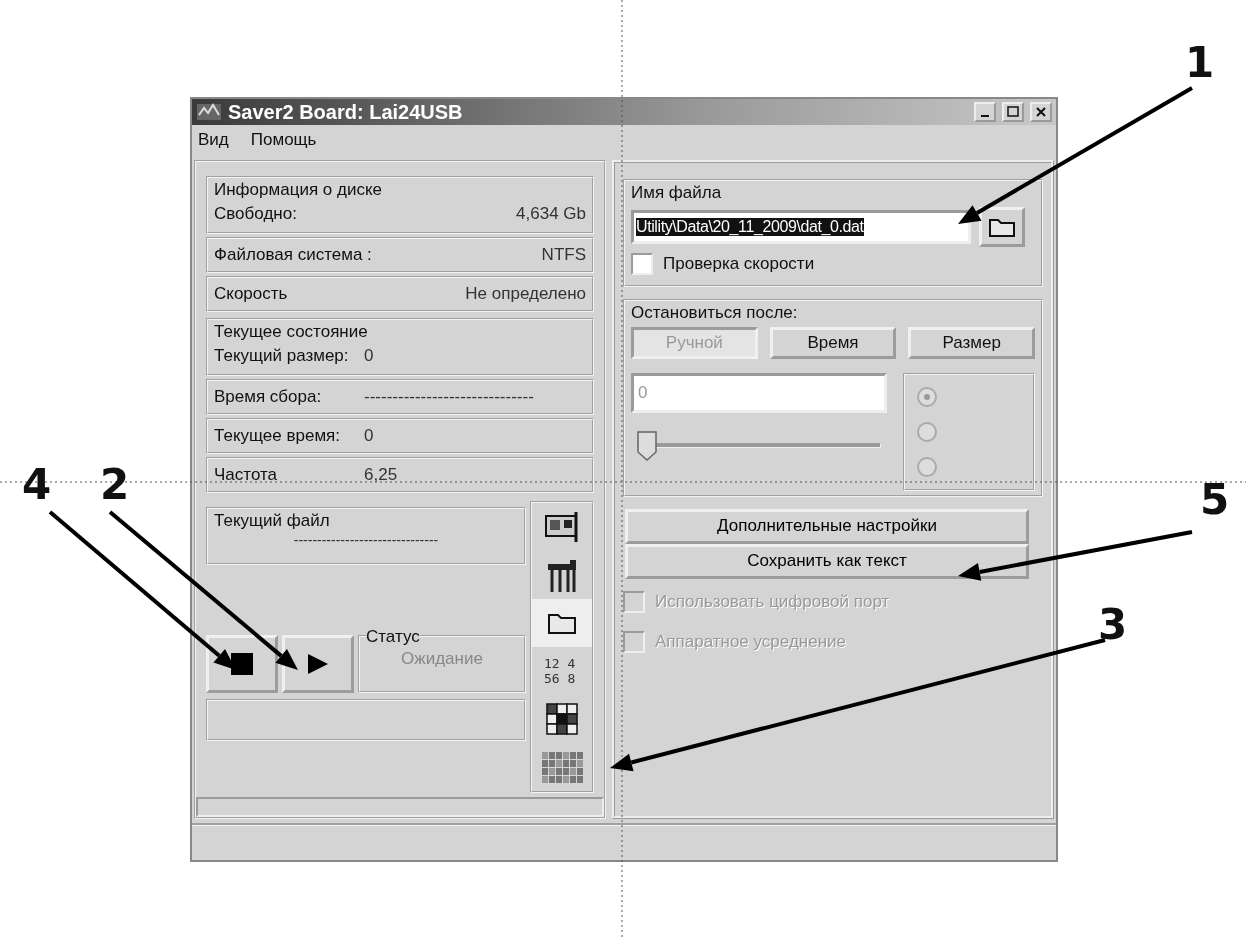 The image size is (1246, 939). What do you see at coordinates (442, 658) in the screenshot?
I see `status-value: Ожидание` at bounding box center [442, 658].